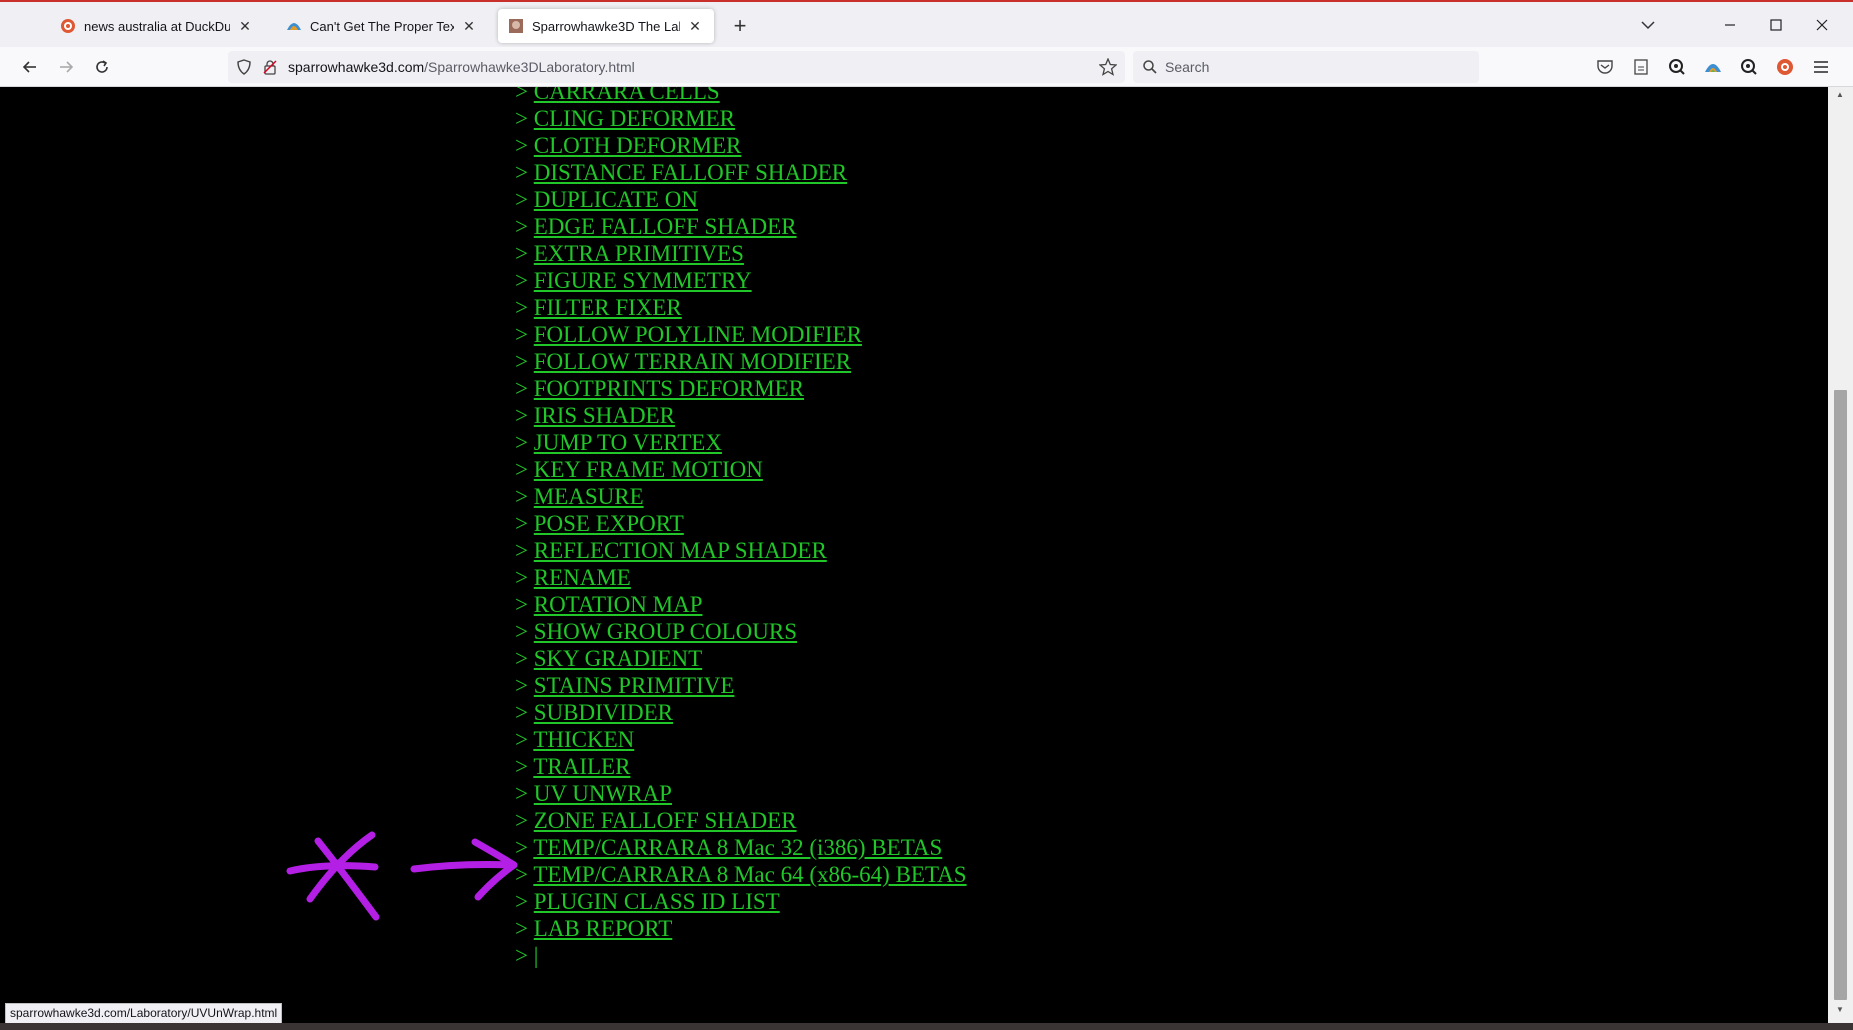 The image size is (1853, 1030). What do you see at coordinates (669, 388) in the screenshot?
I see `lab-link: FOOTPRINTS DEFORMER` at bounding box center [669, 388].